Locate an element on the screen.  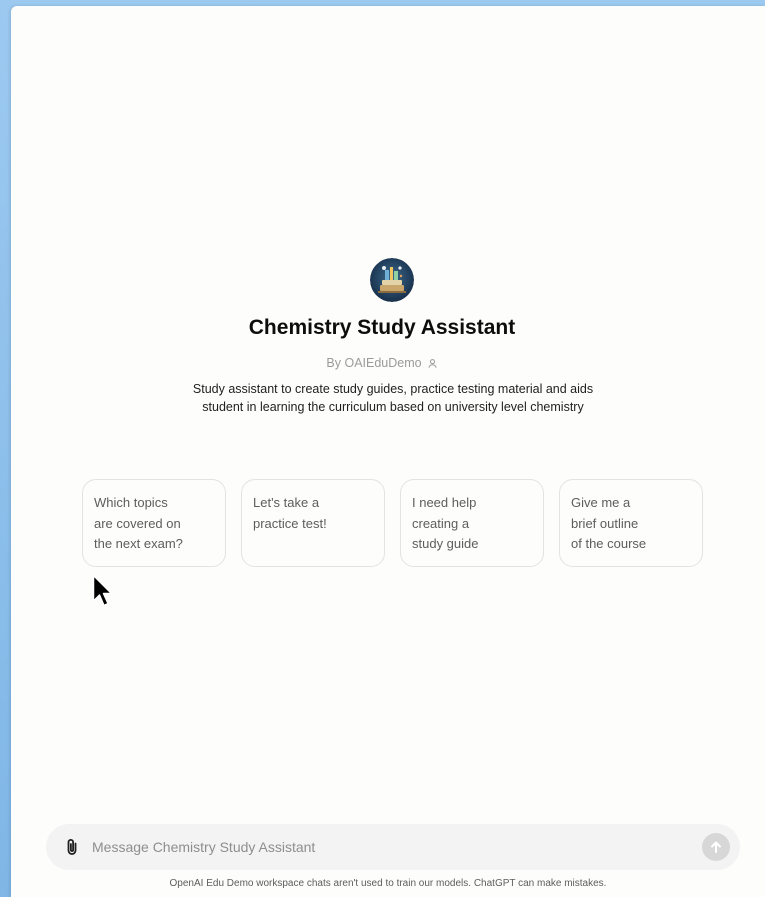
gpt-avatar is located at coordinates (392, 280).